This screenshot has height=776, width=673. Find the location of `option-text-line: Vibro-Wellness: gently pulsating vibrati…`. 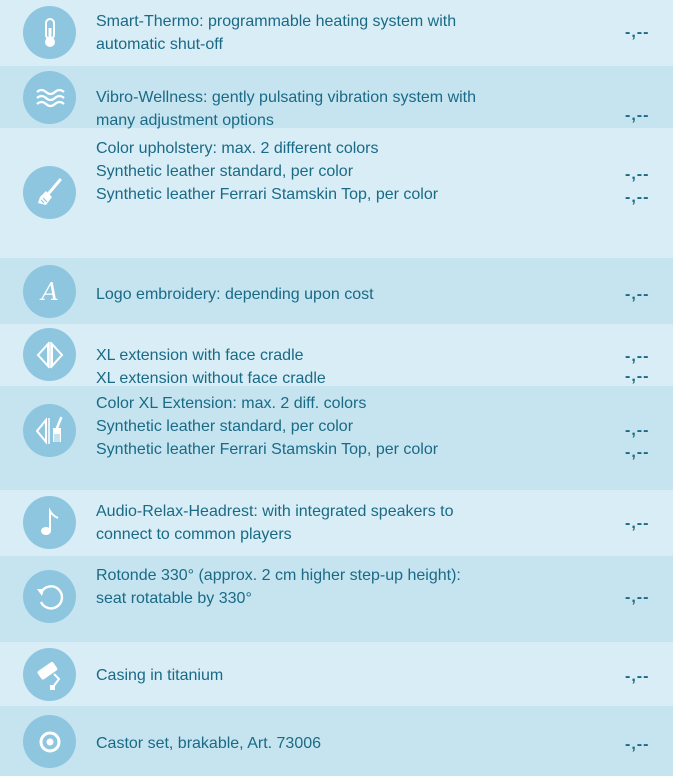

option-text-line: Vibro-Wellness: gently pulsating vibrati… is located at coordinates (286, 97).